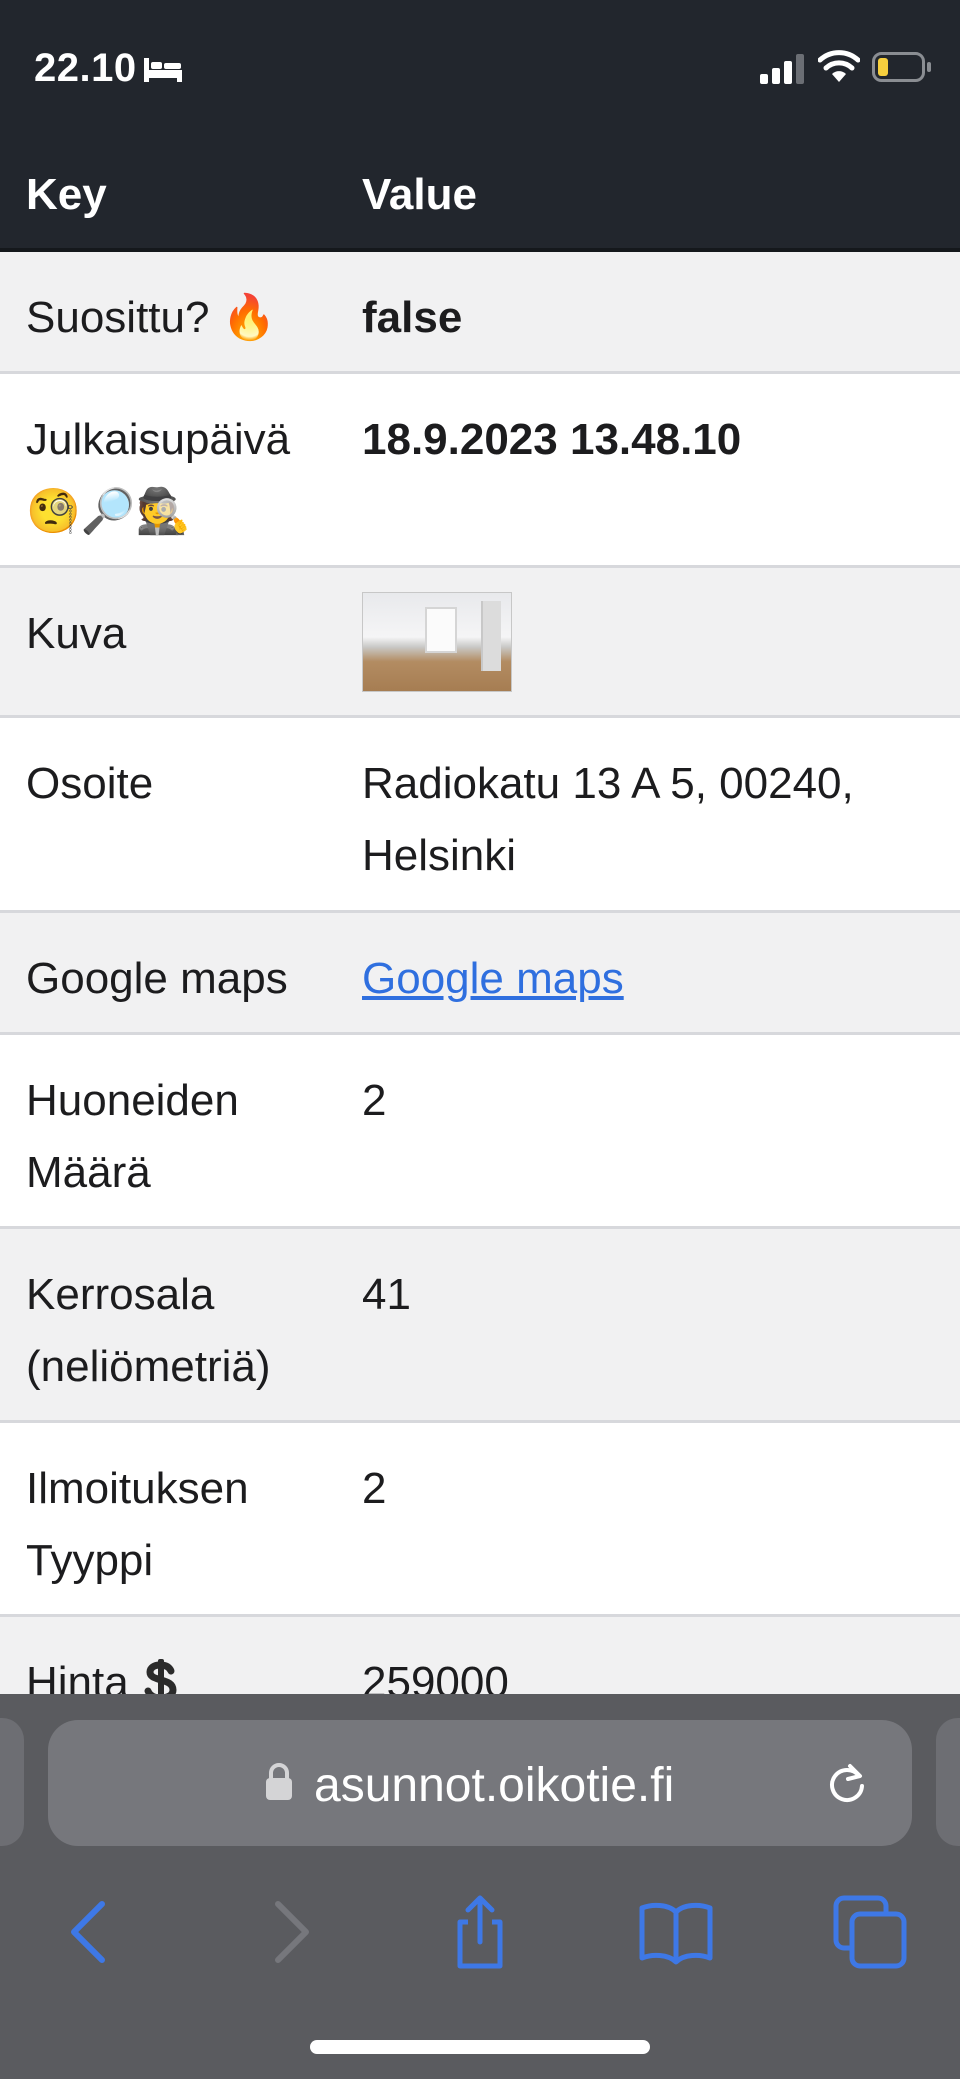 The image size is (960, 2079). I want to click on table-row: Ilmoituksen Tyyppi 2, so click(480, 1520).